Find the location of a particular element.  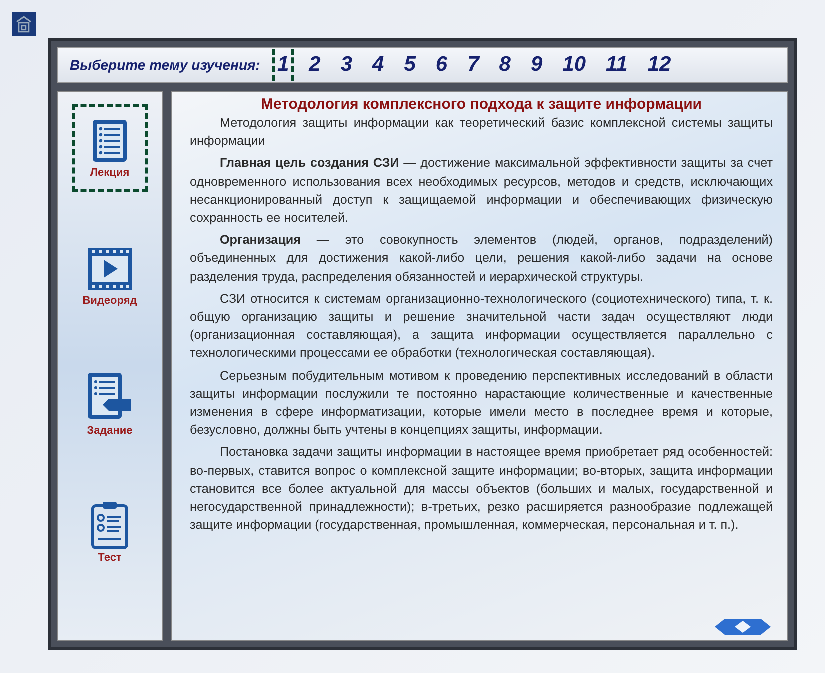

topic-tab: 9 is located at coordinates (537, 65).